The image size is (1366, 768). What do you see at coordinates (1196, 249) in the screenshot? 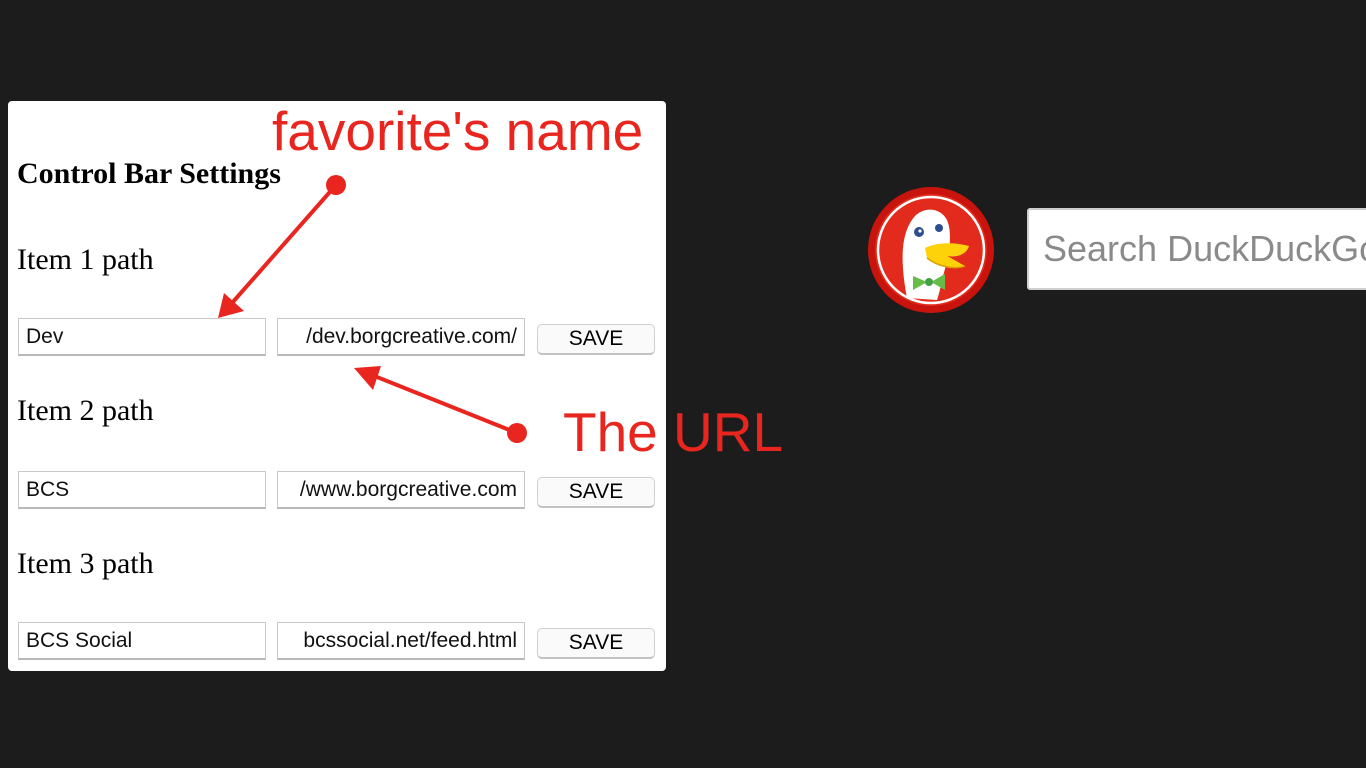
I see `search-input` at bounding box center [1196, 249].